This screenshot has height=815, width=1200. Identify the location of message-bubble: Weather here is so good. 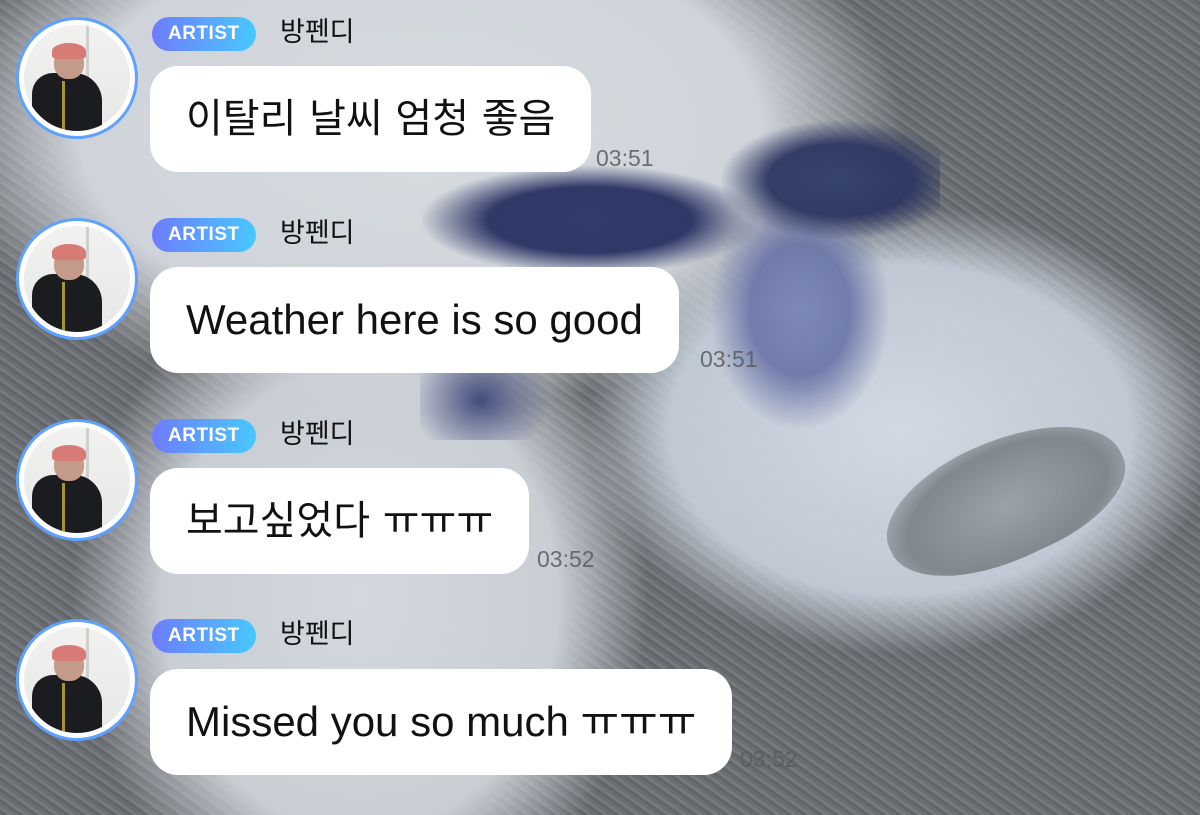
(414, 320).